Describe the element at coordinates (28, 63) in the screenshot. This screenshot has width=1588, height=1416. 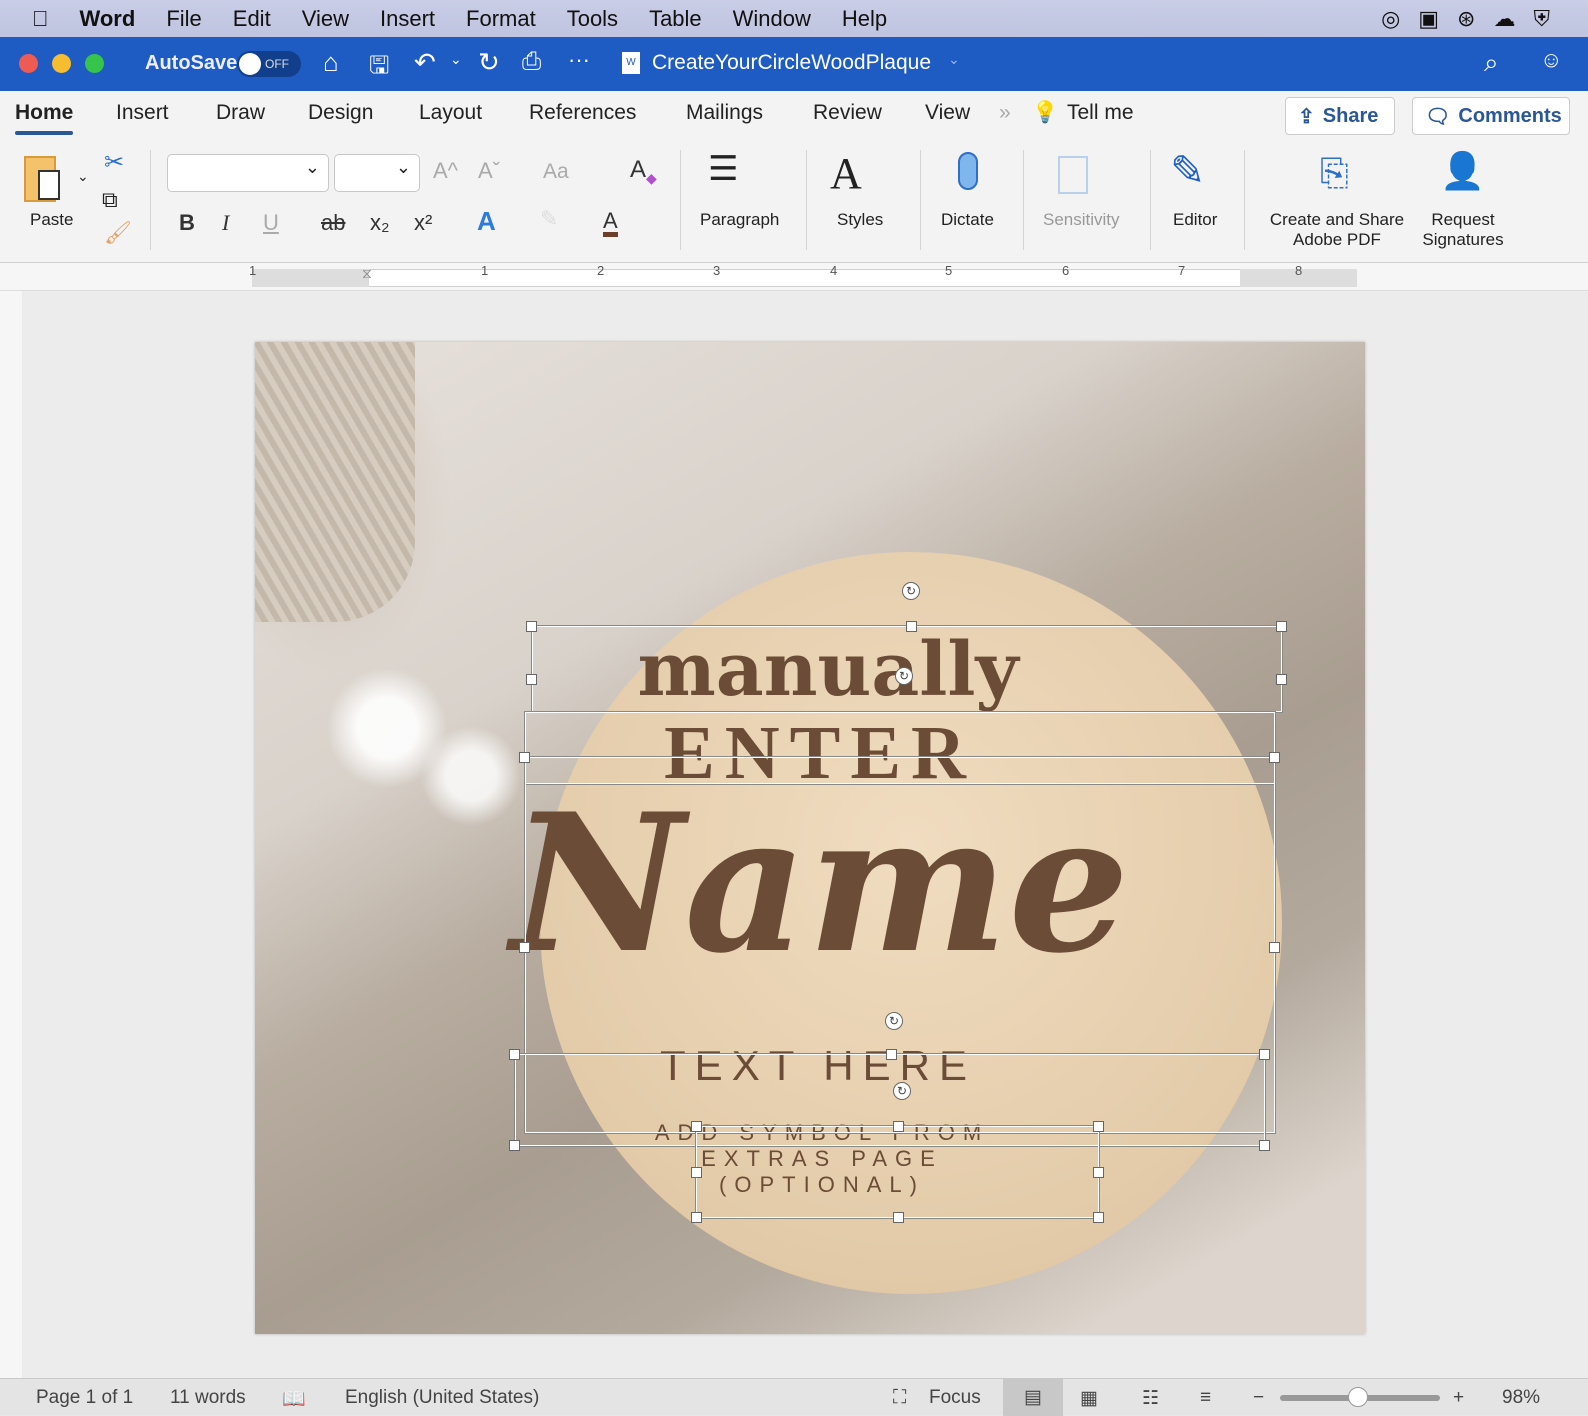
I see `close-window-button` at that location.